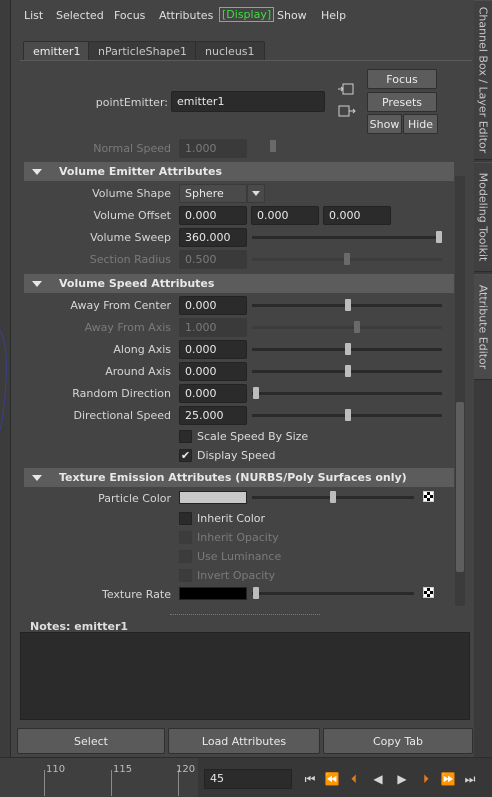  I want to click on volume-shape-dropdown-arrow, so click(256, 193).